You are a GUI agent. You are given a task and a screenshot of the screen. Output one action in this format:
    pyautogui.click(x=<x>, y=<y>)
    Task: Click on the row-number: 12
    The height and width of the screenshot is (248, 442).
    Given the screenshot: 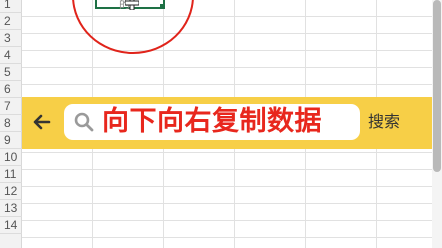 What is the action you would take?
    pyautogui.click(x=11, y=191)
    